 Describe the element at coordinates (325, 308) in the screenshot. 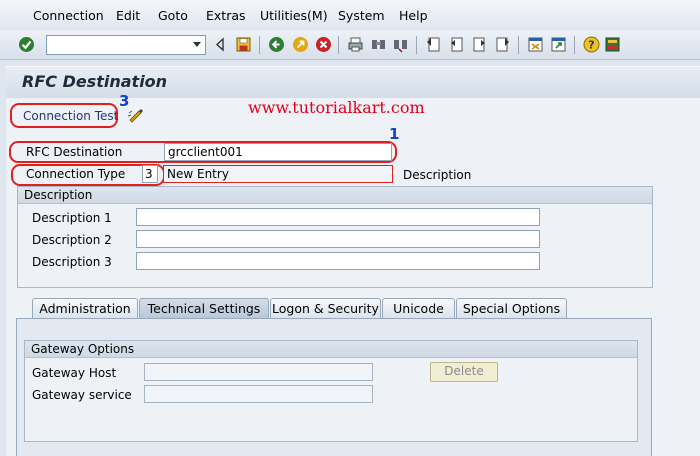

I see `tab-logon-security: Logon & Security` at that location.